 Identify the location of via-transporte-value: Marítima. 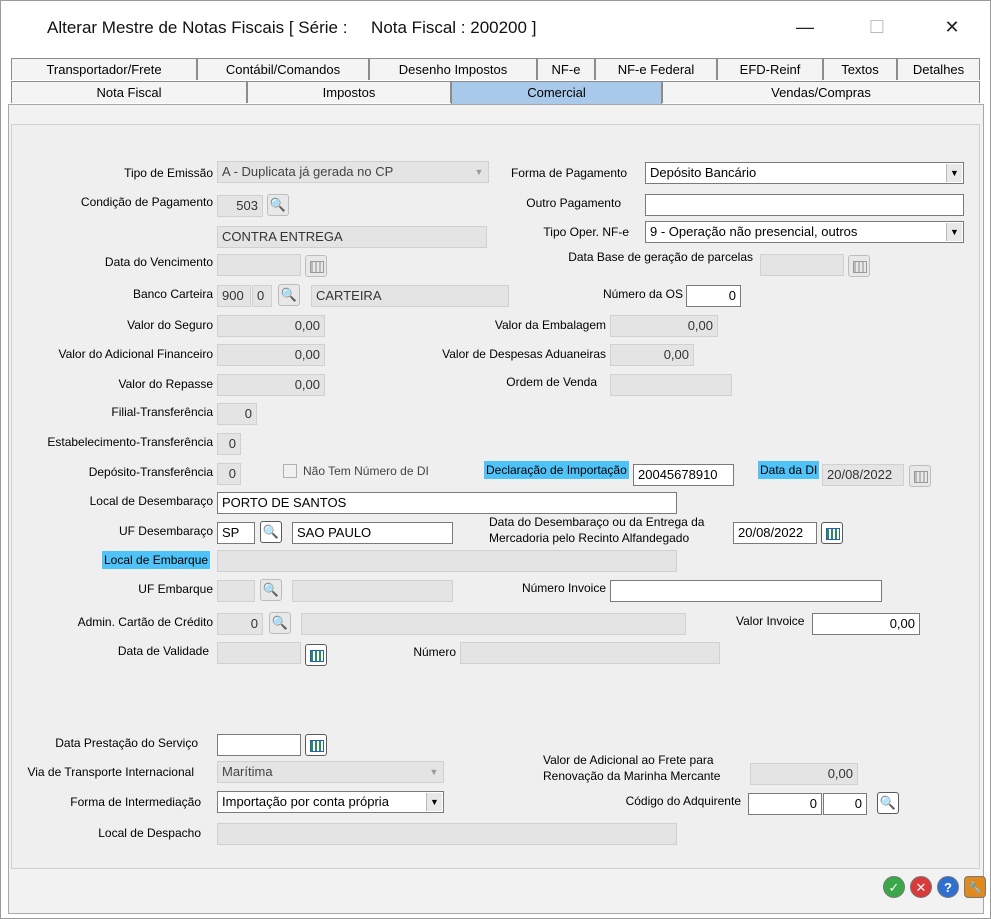
(247, 771).